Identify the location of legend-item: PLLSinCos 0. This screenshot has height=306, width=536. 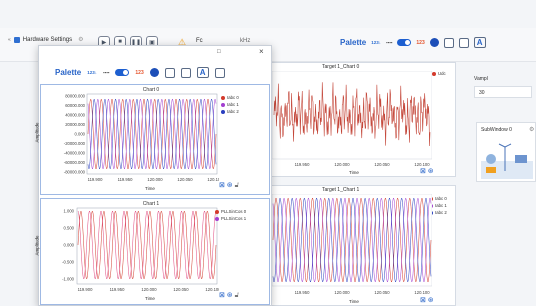
(230, 211).